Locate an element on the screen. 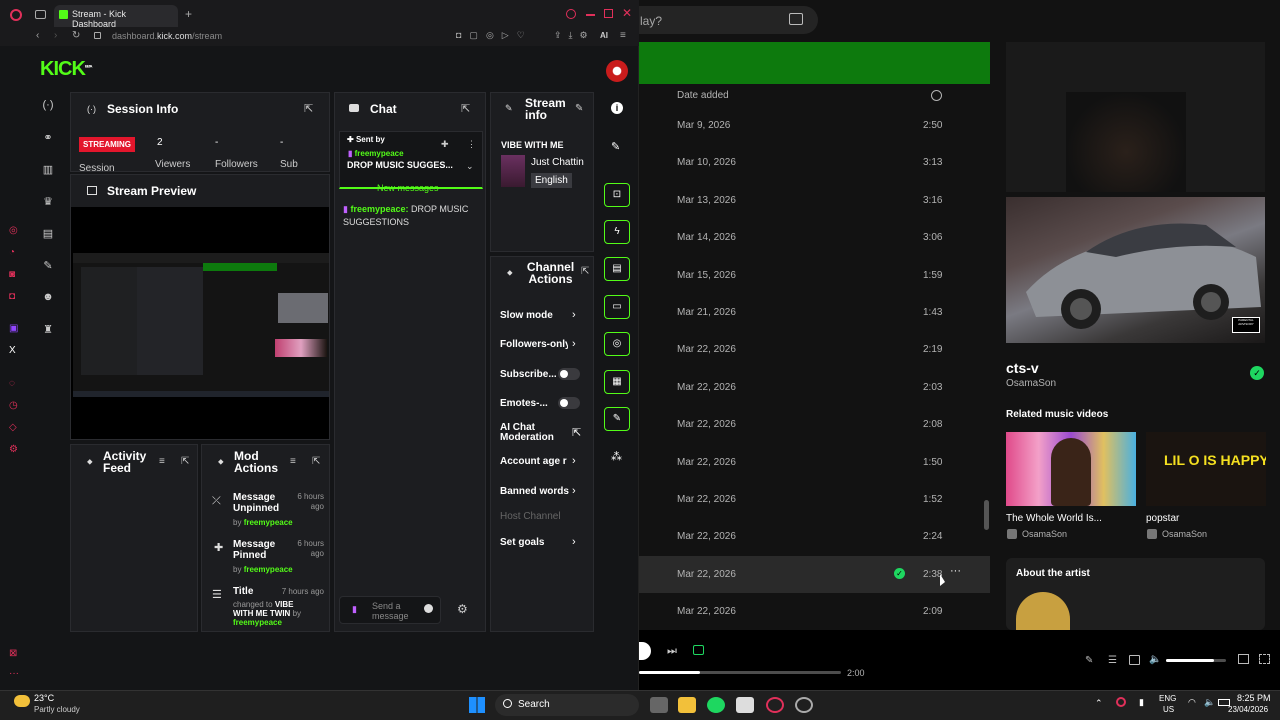 The image size is (1280, 720). track-row: Mar 10, 2026 3:13 is located at coordinates (814, 162).